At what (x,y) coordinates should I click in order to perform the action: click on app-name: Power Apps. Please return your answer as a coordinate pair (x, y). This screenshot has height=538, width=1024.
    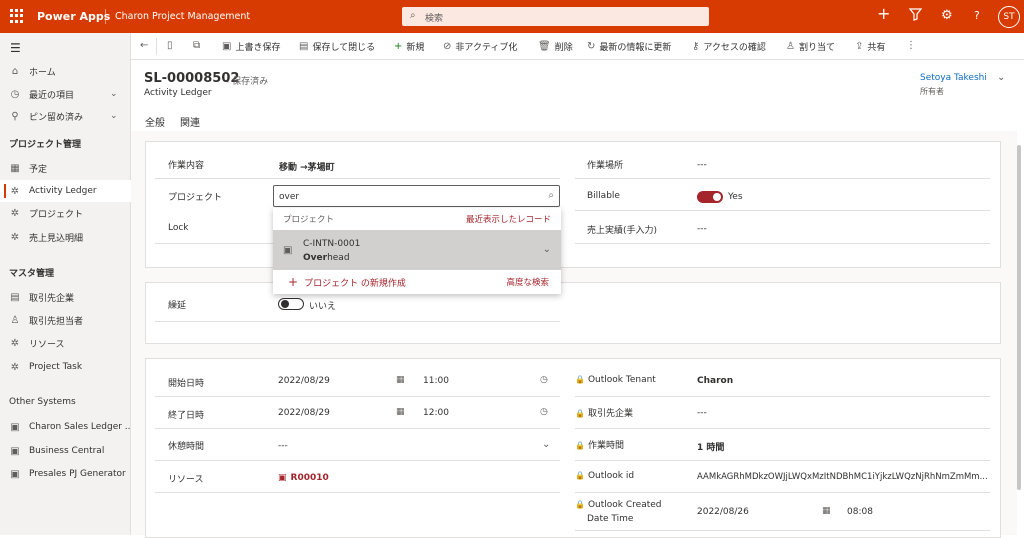
    Looking at the image, I should click on (73, 16).